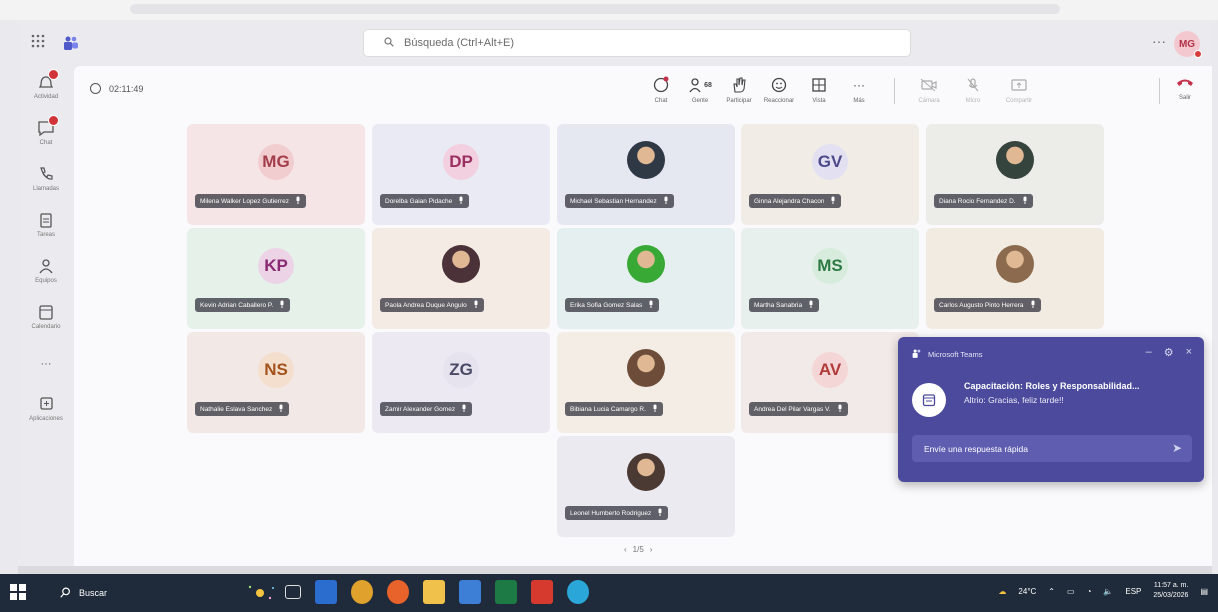 This screenshot has height=612, width=1218. Describe the element at coordinates (506, 592) in the screenshot. I see `excel-icon` at that location.